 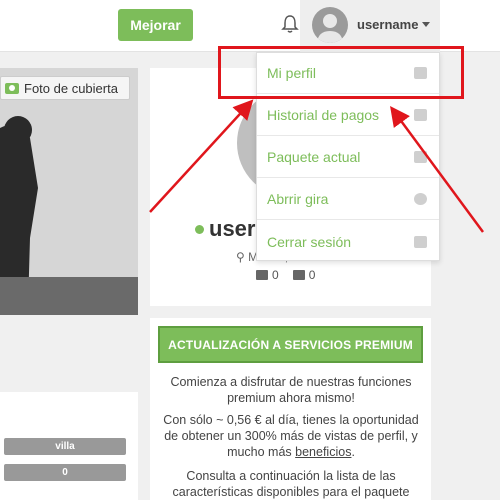 I want to click on avatar, so click(x=330, y=25).